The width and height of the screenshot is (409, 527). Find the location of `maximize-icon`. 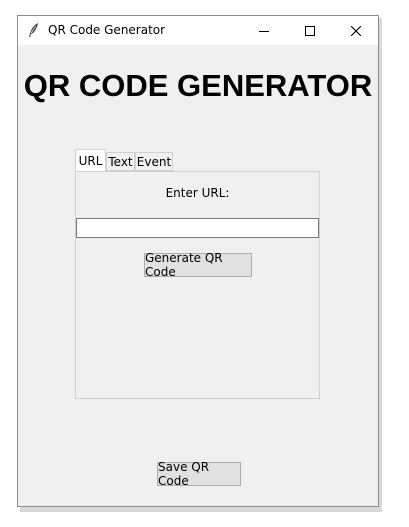

maximize-icon is located at coordinates (310, 30).